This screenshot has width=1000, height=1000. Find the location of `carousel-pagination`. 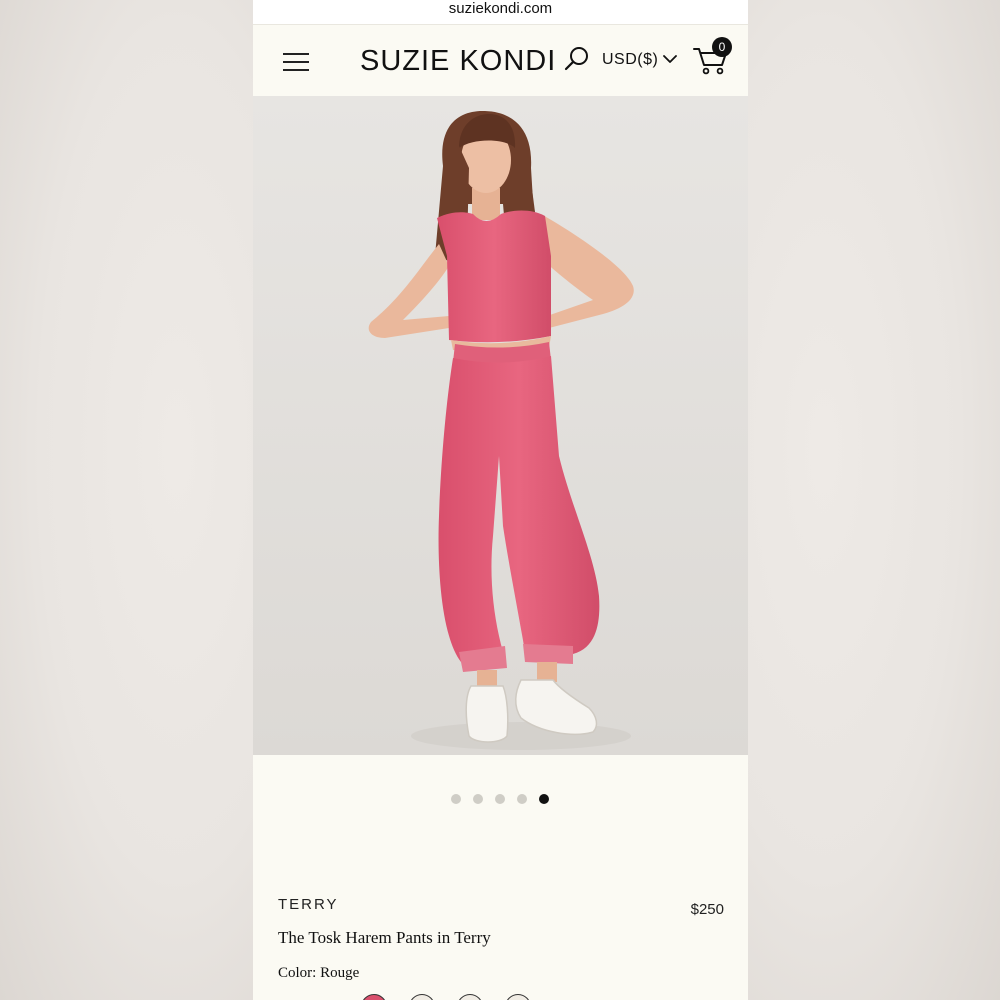

carousel-pagination is located at coordinates (500, 799).